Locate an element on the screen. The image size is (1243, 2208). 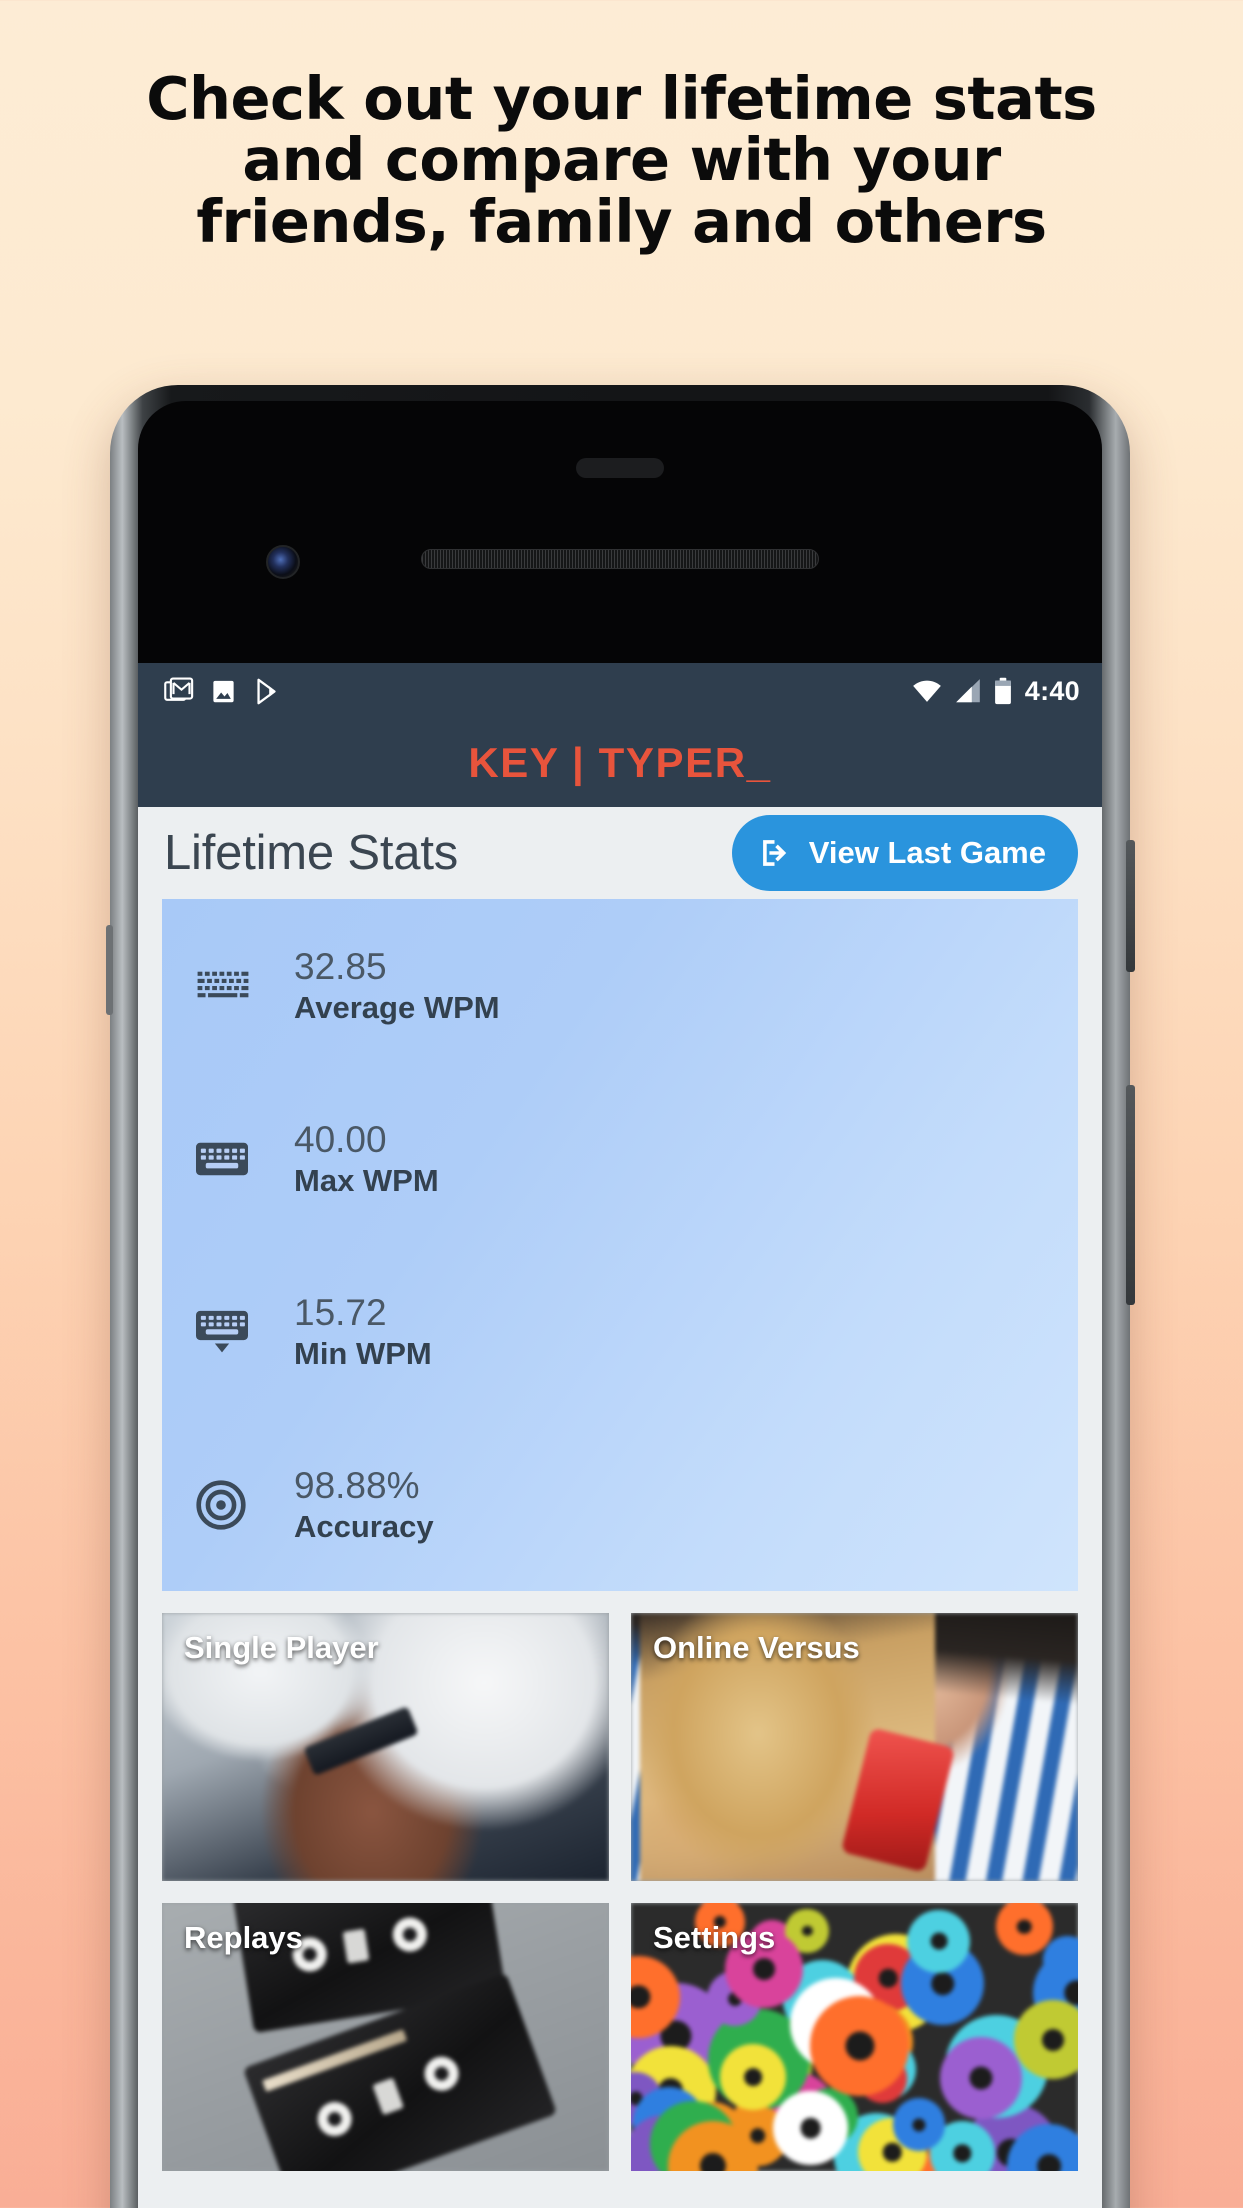
keyboard-icon is located at coordinates (242, 1159).